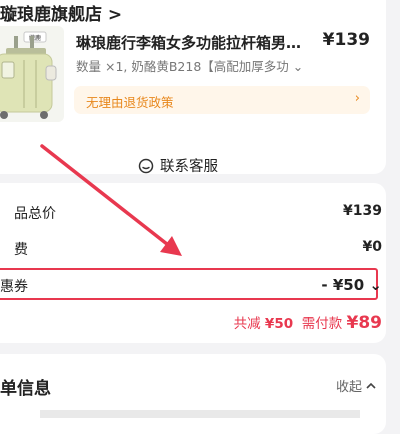  I want to click on discount-value: ¥50, so click(279, 324).